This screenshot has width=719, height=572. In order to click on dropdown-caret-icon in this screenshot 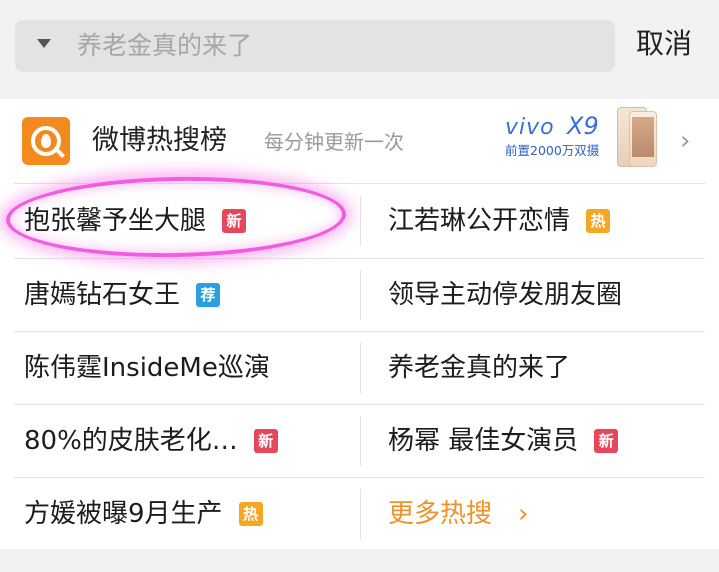, I will do `click(44, 43)`.